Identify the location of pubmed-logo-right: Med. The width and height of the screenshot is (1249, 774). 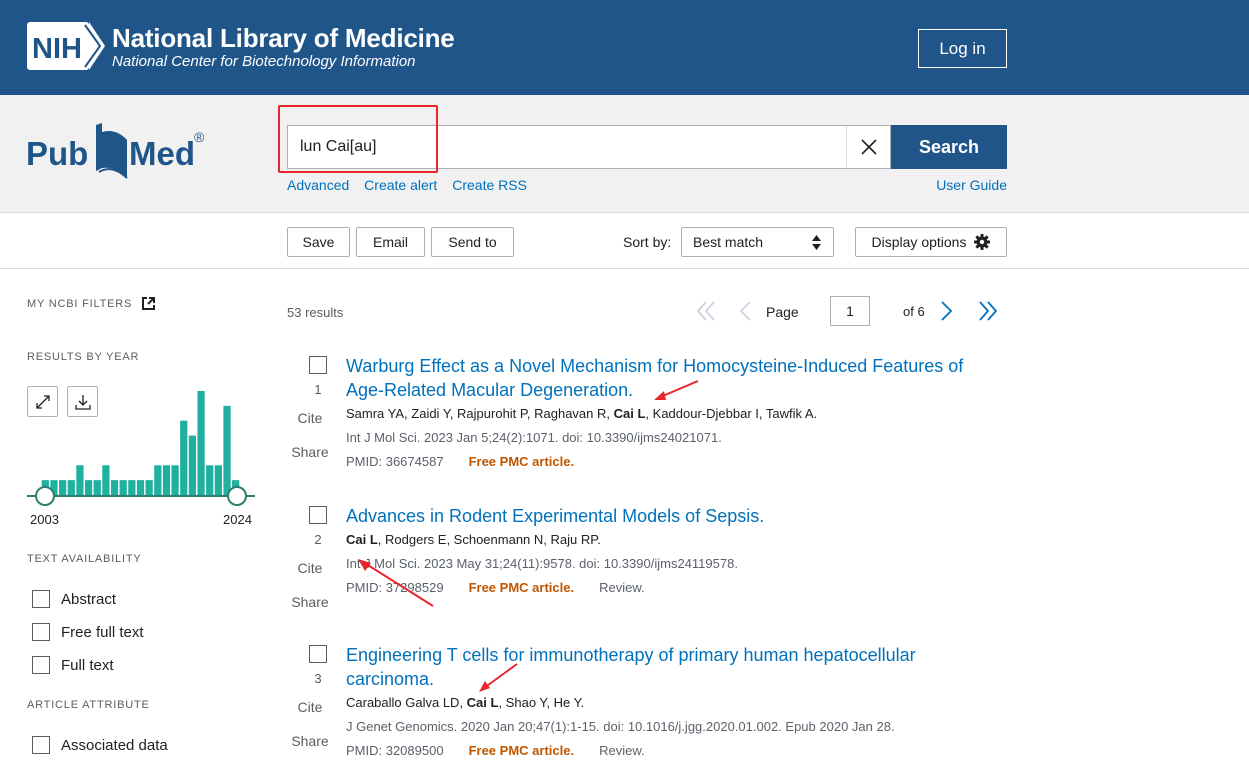
(162, 153).